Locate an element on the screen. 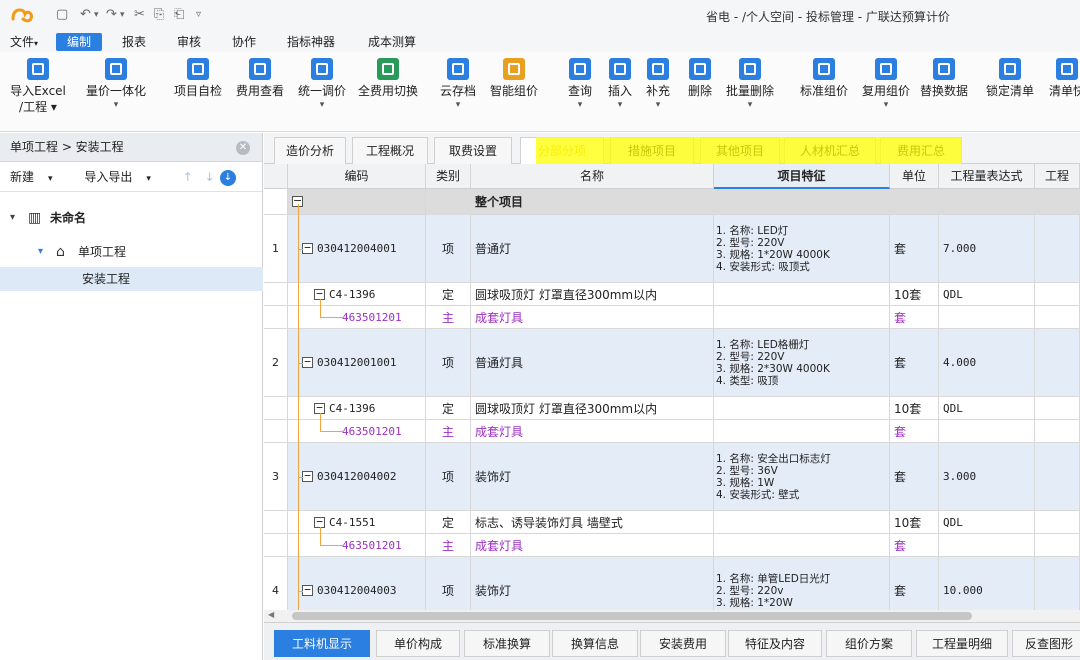 This screenshot has width=1080, height=660. code-cell: − C4-1396 is located at coordinates (357, 408).